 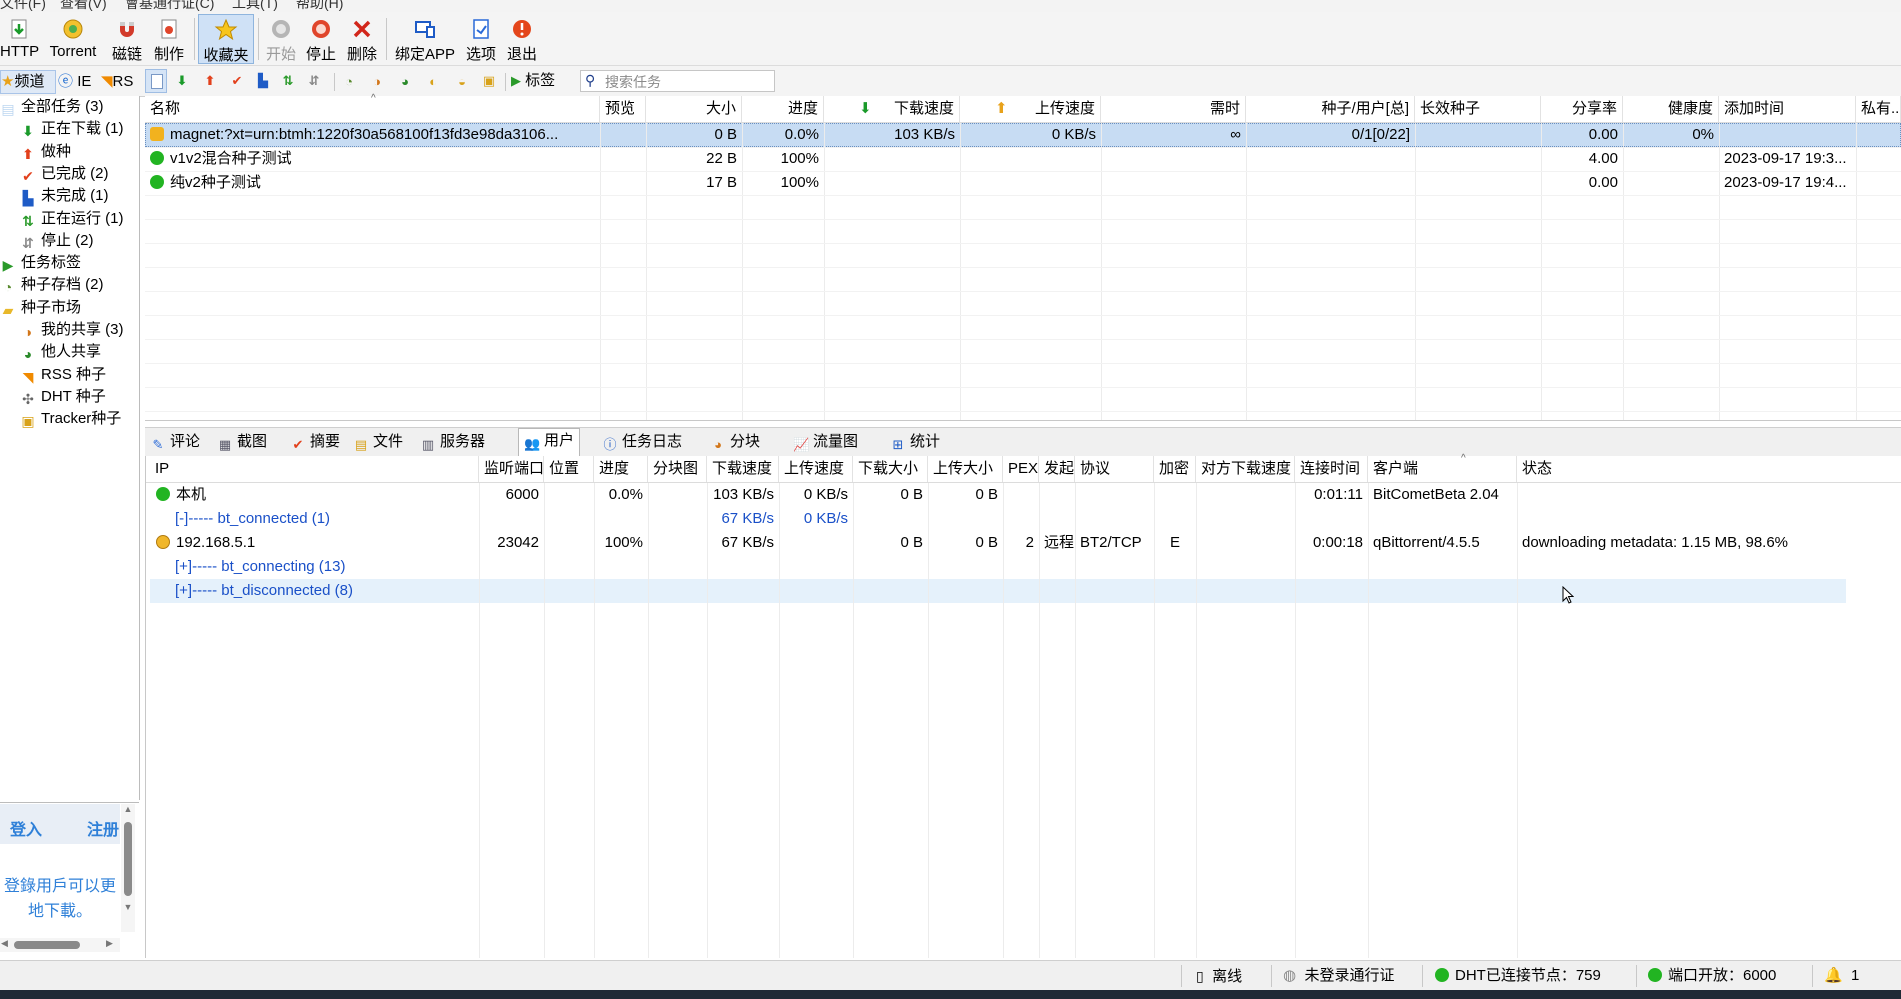 What do you see at coordinates (1245, 469) in the screenshot?
I see `peer-column-header: 对方下载速度` at bounding box center [1245, 469].